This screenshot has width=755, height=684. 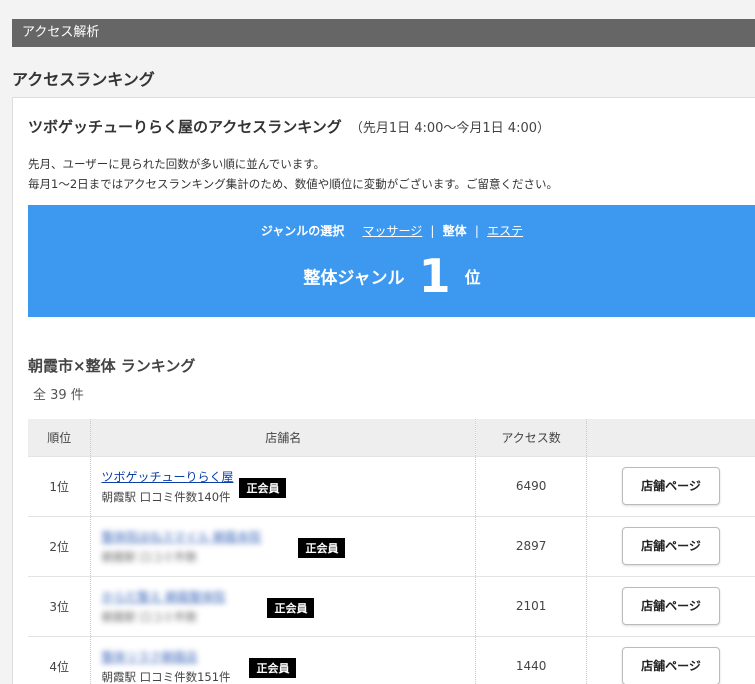 I want to click on store-cell: 整体院ほねスマイル 朝霞本院 正会員 朝霞駅 口コミ件数, so click(x=283, y=545).